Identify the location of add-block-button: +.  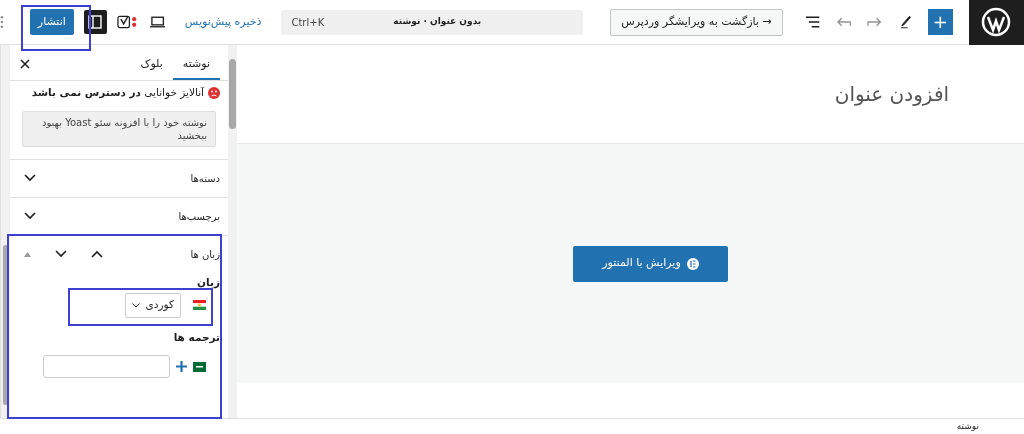
(940, 22).